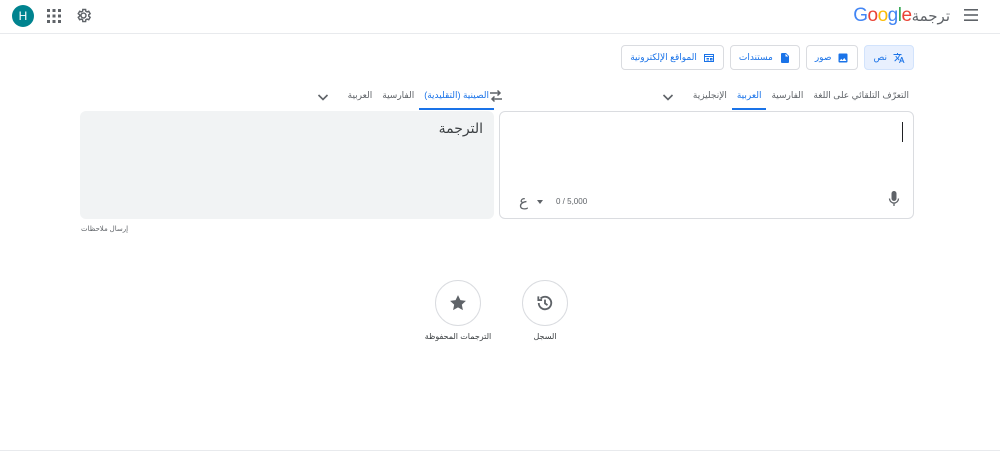  Describe the element at coordinates (458, 336) in the screenshot. I see `saved-translations-label: الترجمات المحفوظة` at that location.